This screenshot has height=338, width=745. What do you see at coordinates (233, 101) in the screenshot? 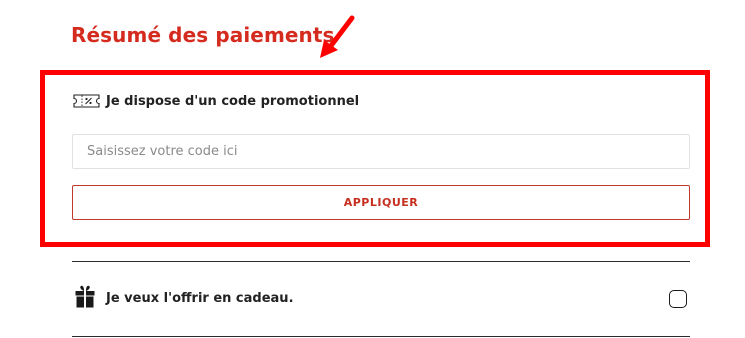
I see `promo-code-label: Je dispose d'un code promotionnel` at bounding box center [233, 101].